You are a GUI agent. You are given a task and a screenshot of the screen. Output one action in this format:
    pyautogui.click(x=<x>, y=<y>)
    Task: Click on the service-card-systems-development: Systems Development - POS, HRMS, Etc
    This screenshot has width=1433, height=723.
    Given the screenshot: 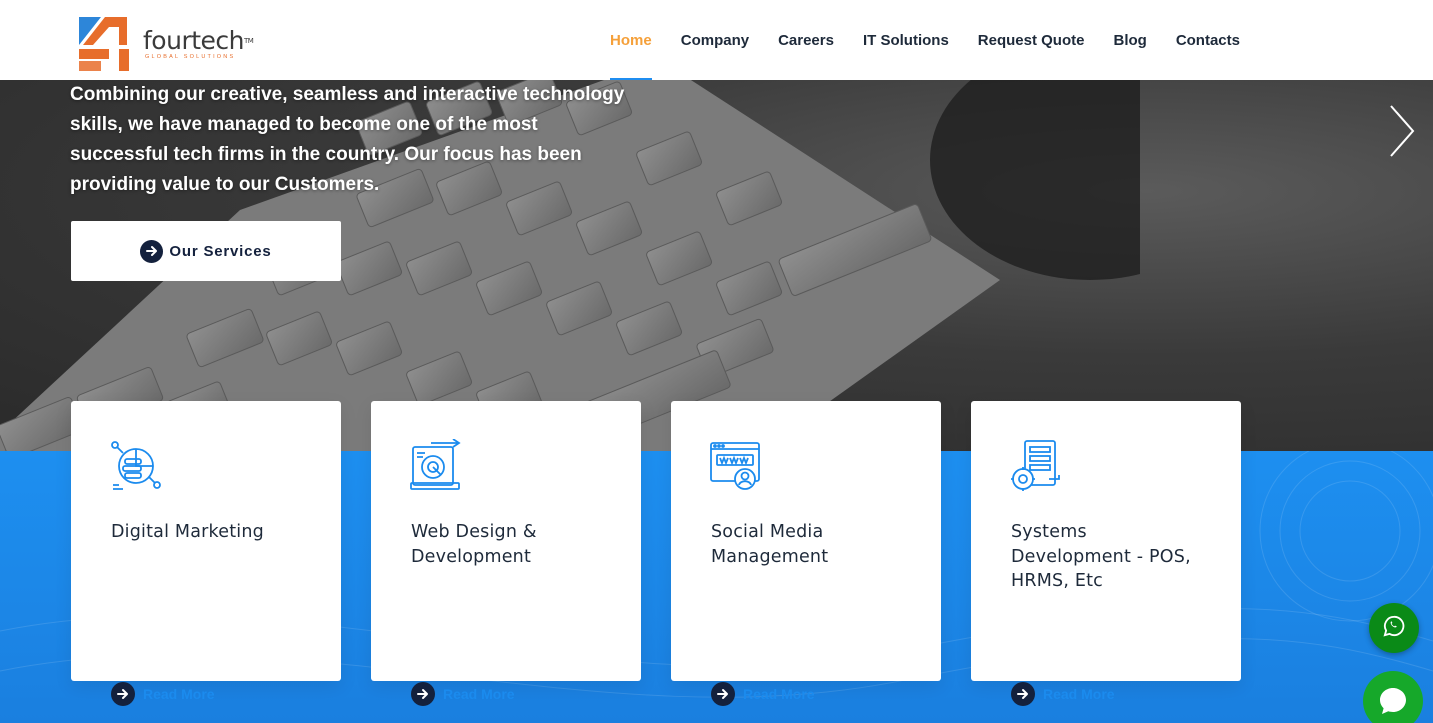 What is the action you would take?
    pyautogui.click(x=1106, y=541)
    